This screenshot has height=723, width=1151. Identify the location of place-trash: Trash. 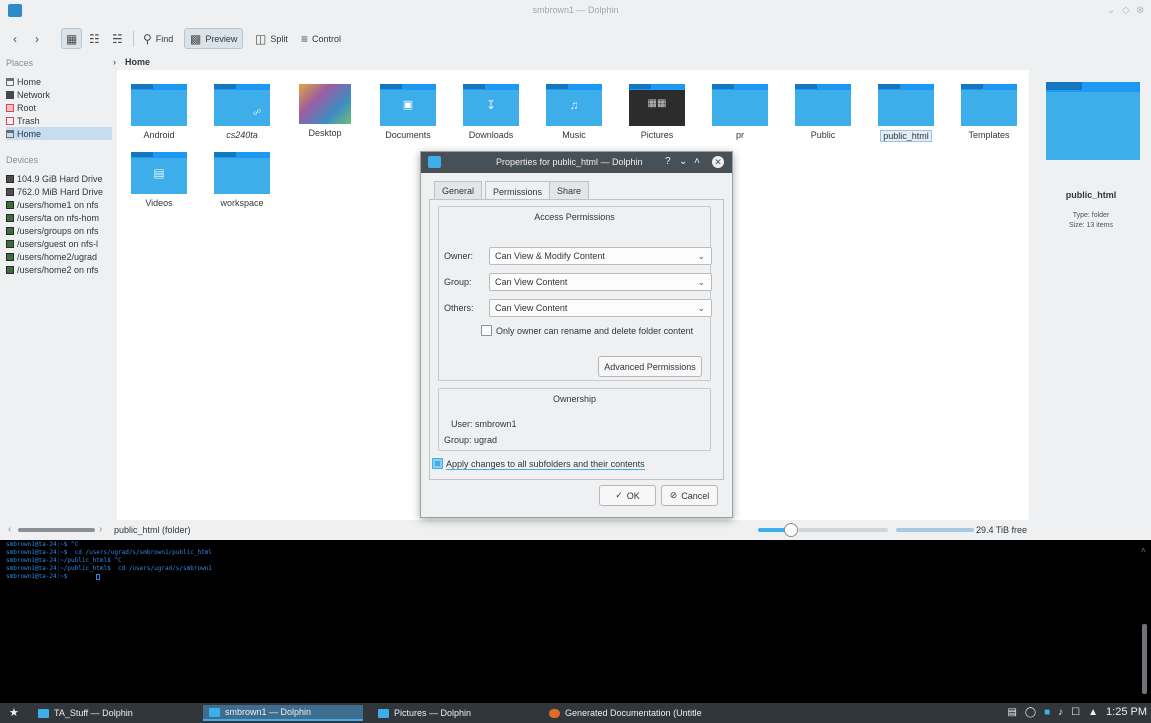
(59, 120).